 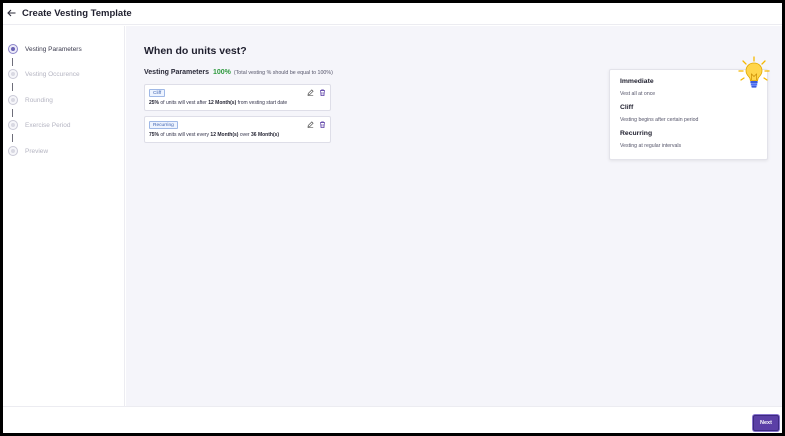 What do you see at coordinates (265, 135) in the screenshot?
I see `vesting-total-duration: 36 Month(s)` at bounding box center [265, 135].